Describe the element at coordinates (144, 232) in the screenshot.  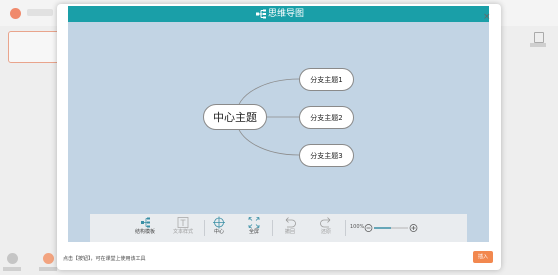
I see `structure-template-label: 结构模板` at that location.